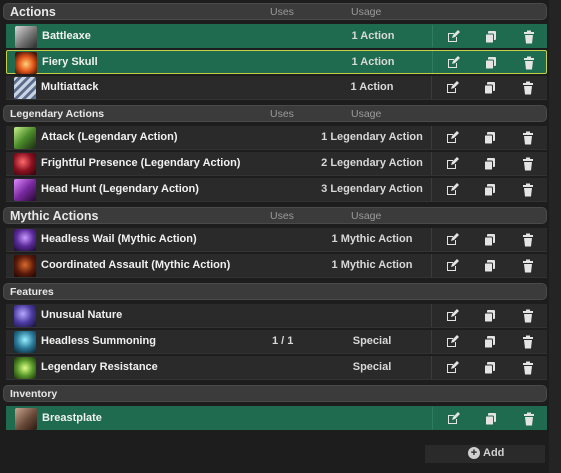  What do you see at coordinates (276, 368) in the screenshot?
I see `item-row-legendary-resistance: Legendary Resistance Special` at bounding box center [276, 368].